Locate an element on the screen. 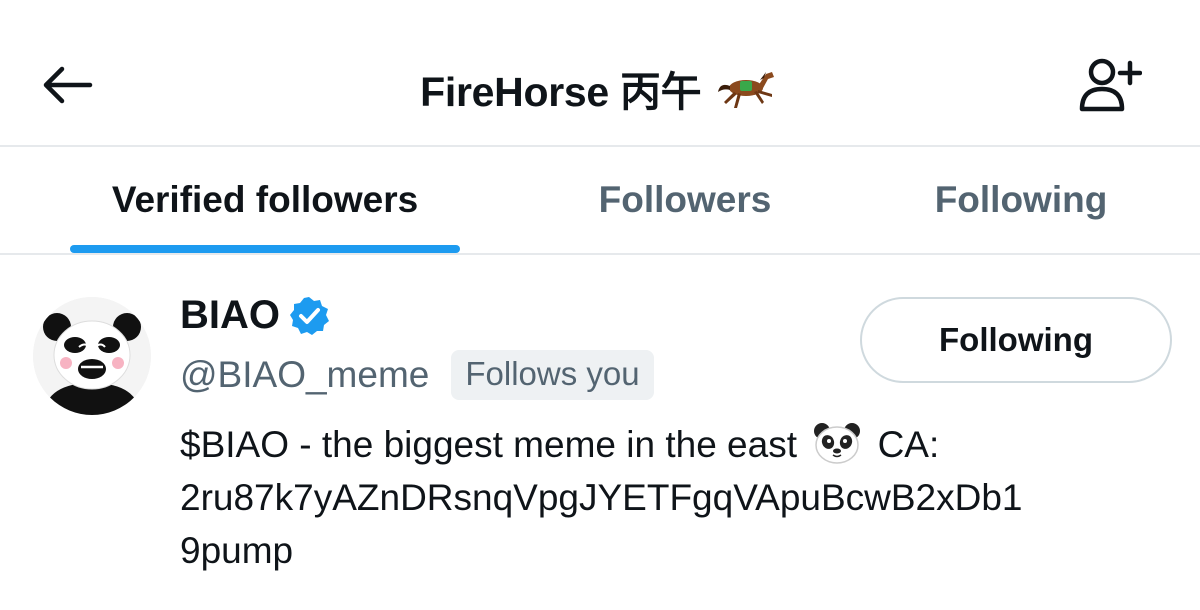 The width and height of the screenshot is (1200, 610). tab-followers: Followers is located at coordinates (685, 200).